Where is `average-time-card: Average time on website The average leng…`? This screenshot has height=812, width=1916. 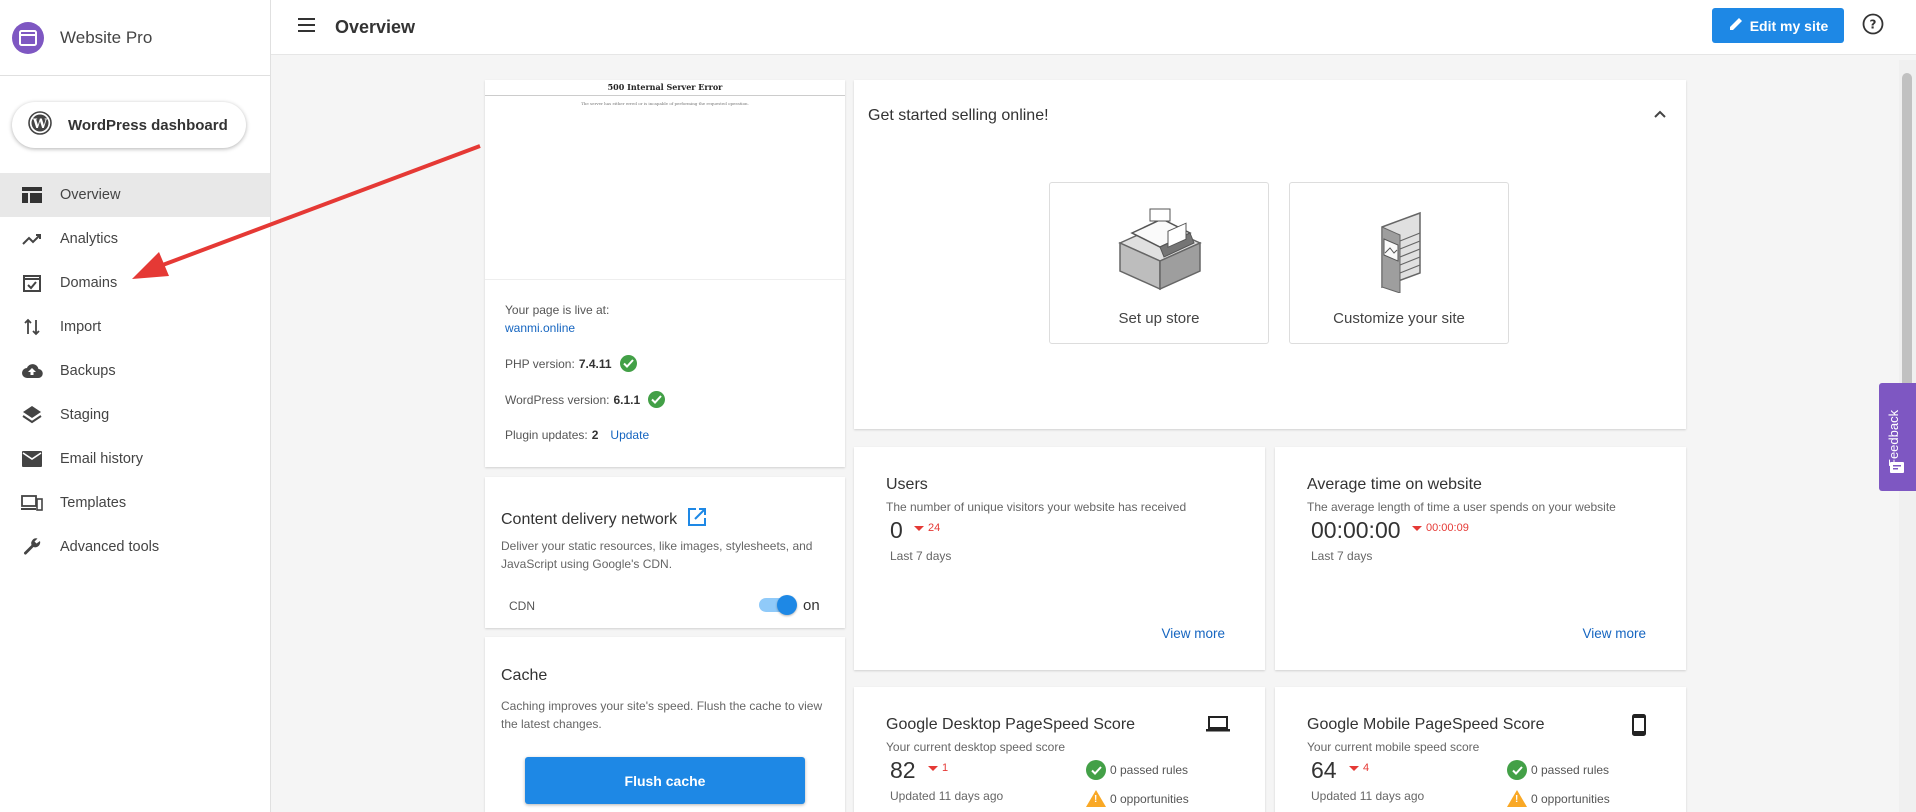 average-time-card: Average time on website The average leng… is located at coordinates (1480, 558).